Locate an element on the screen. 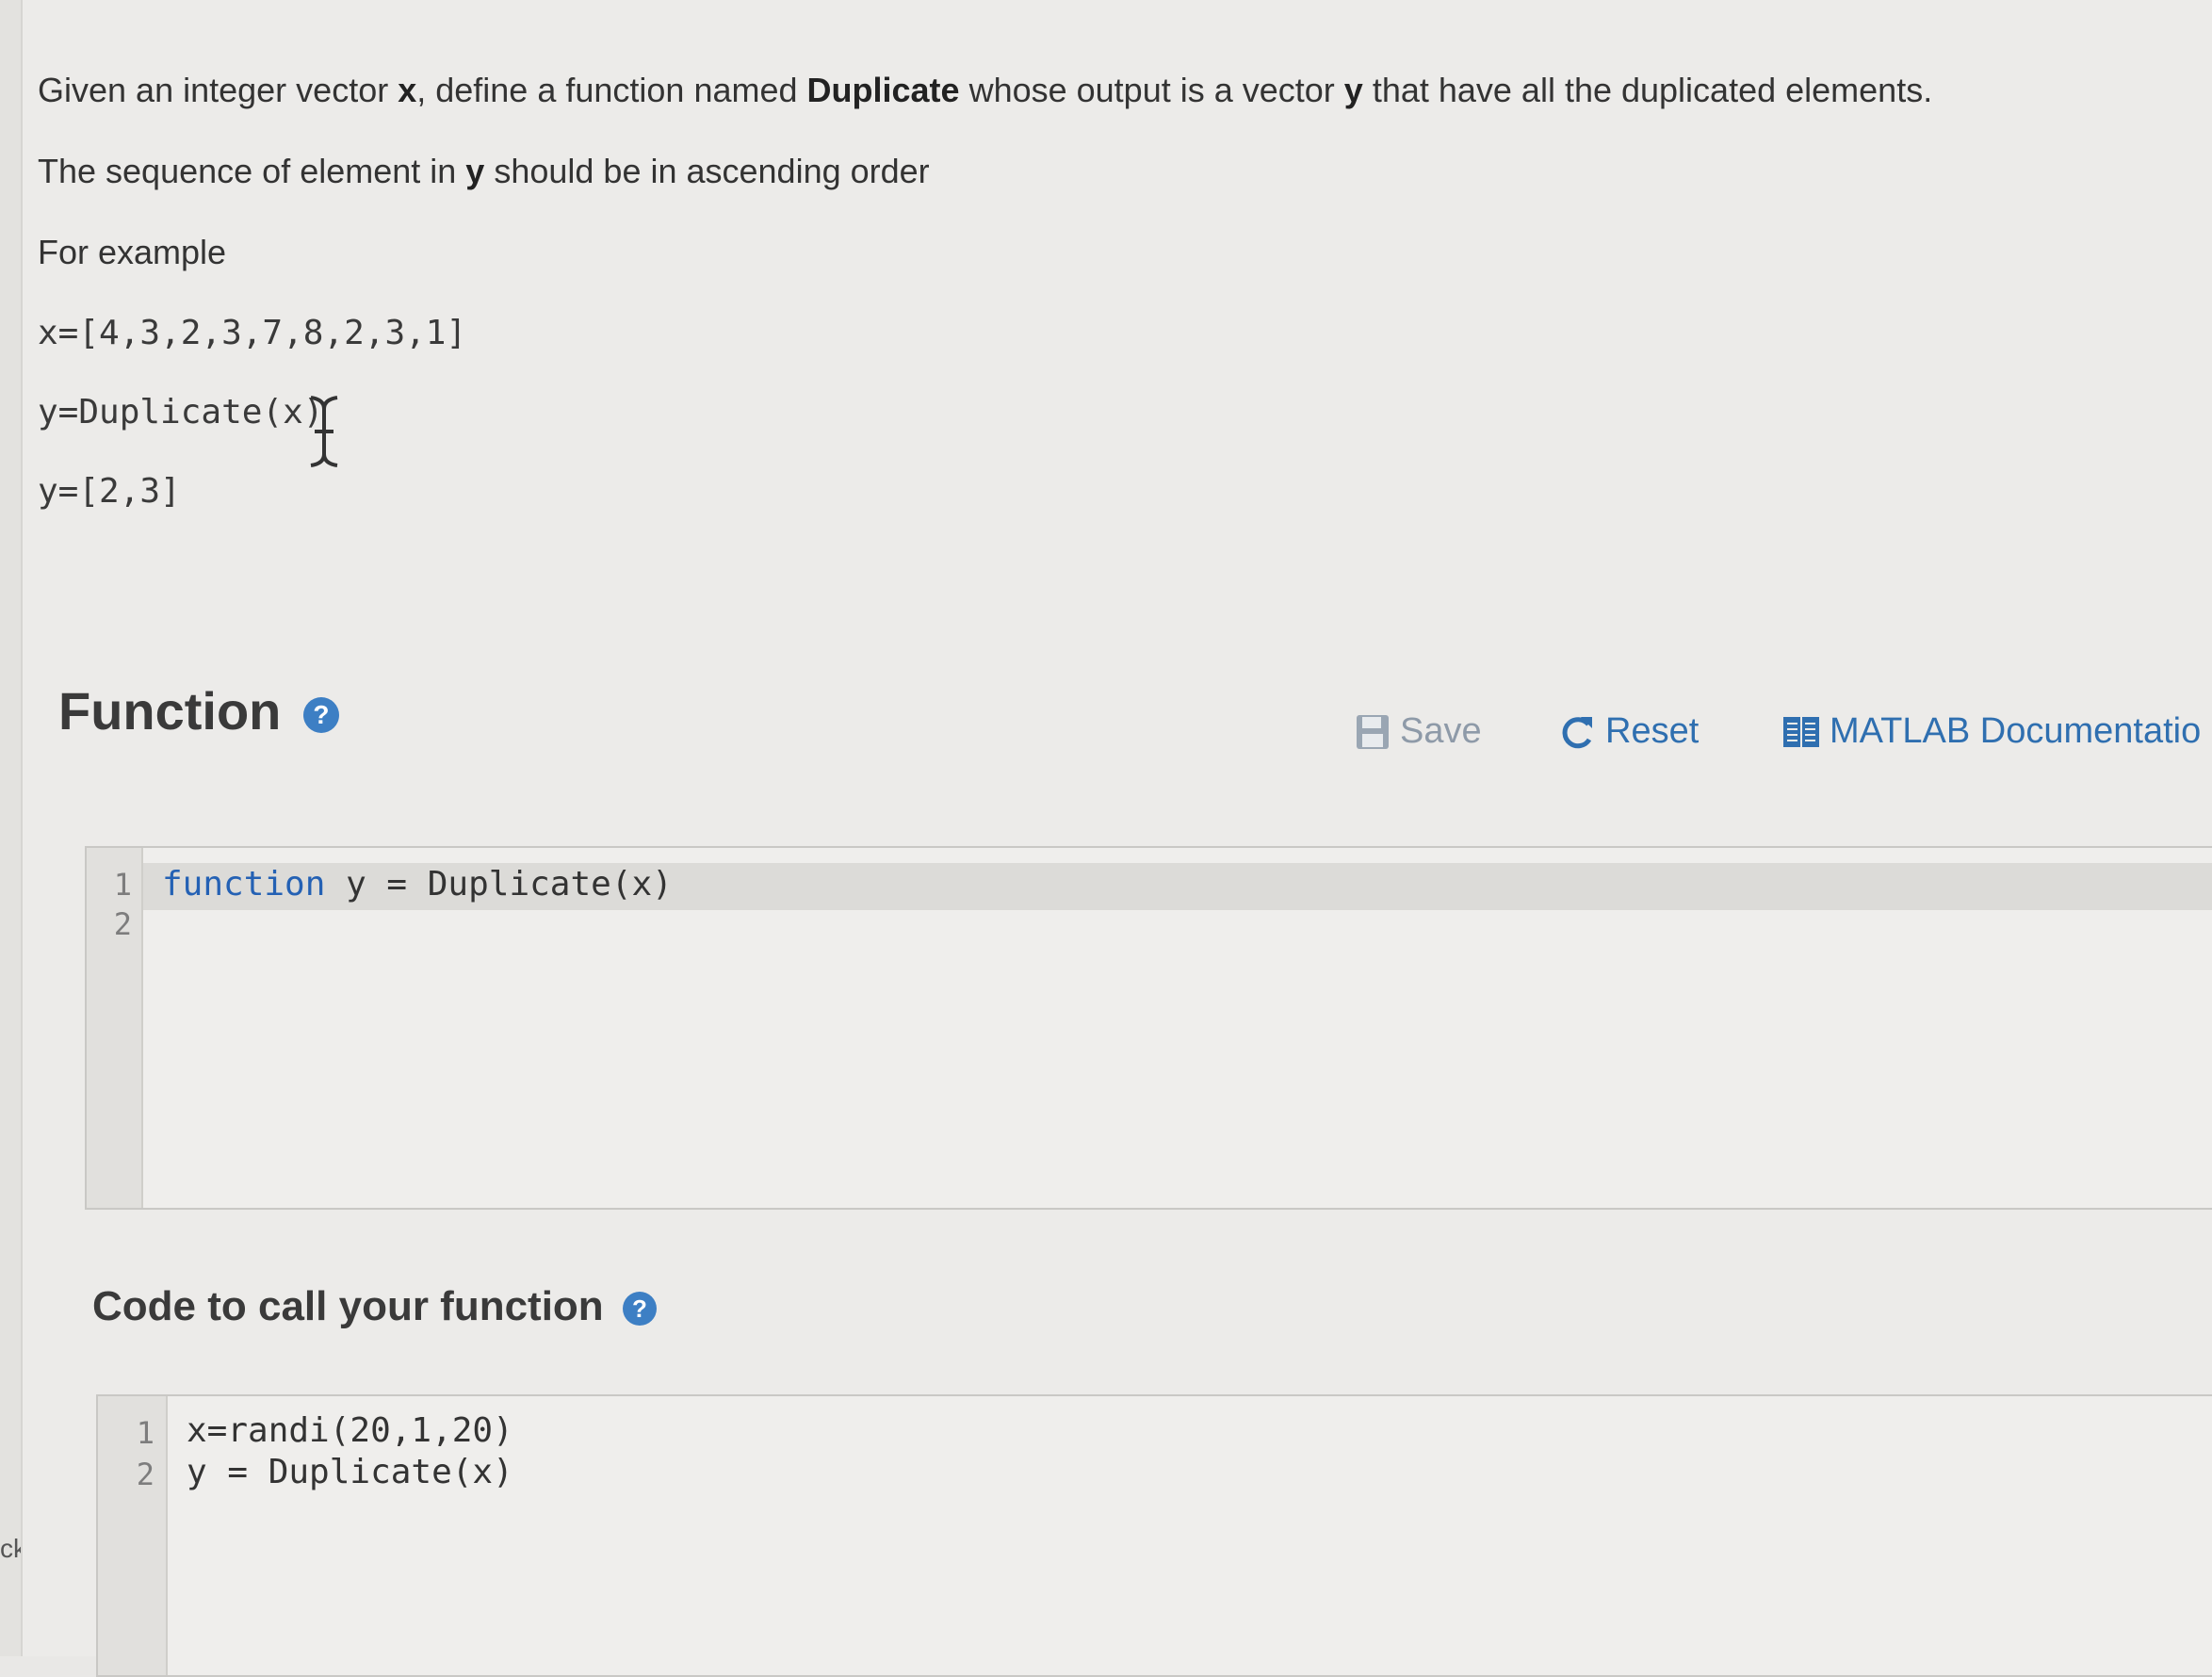 Image resolution: width=2212 pixels, height=1677 pixels. reset-button: Reset is located at coordinates (1629, 731).